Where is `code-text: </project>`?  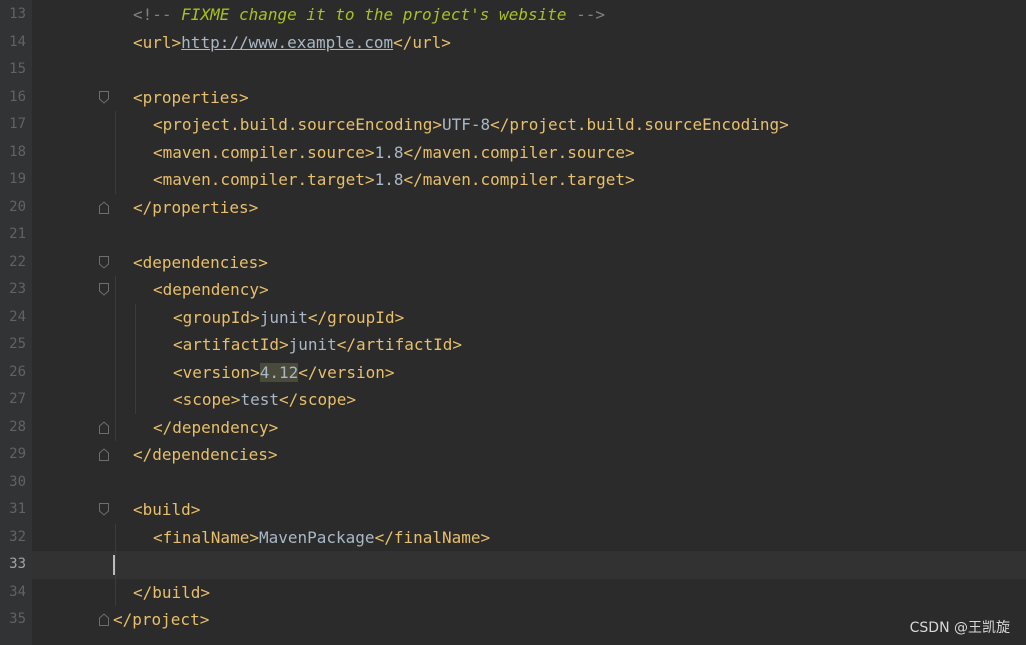 code-text: </project> is located at coordinates (161, 620).